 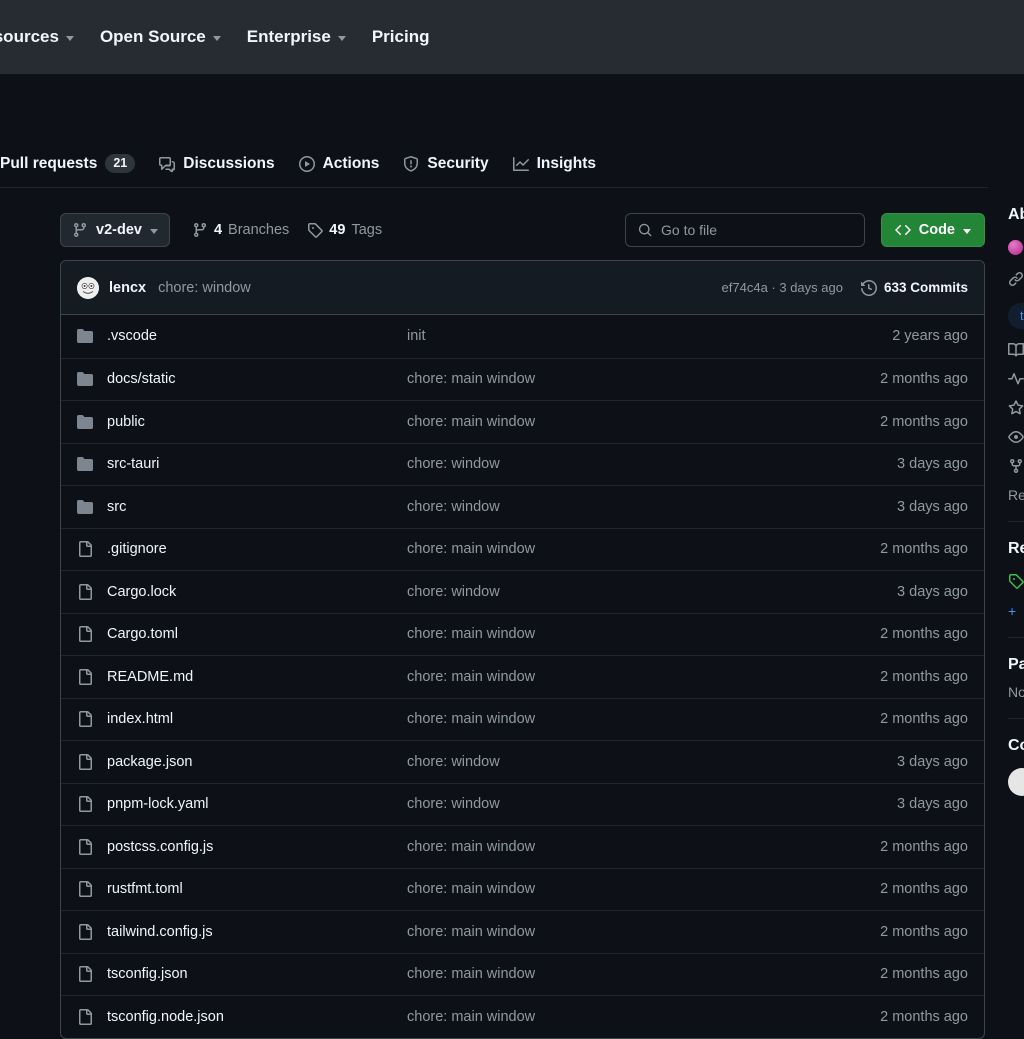 What do you see at coordinates (257, 762) in the screenshot?
I see `file-name: package.json` at bounding box center [257, 762].